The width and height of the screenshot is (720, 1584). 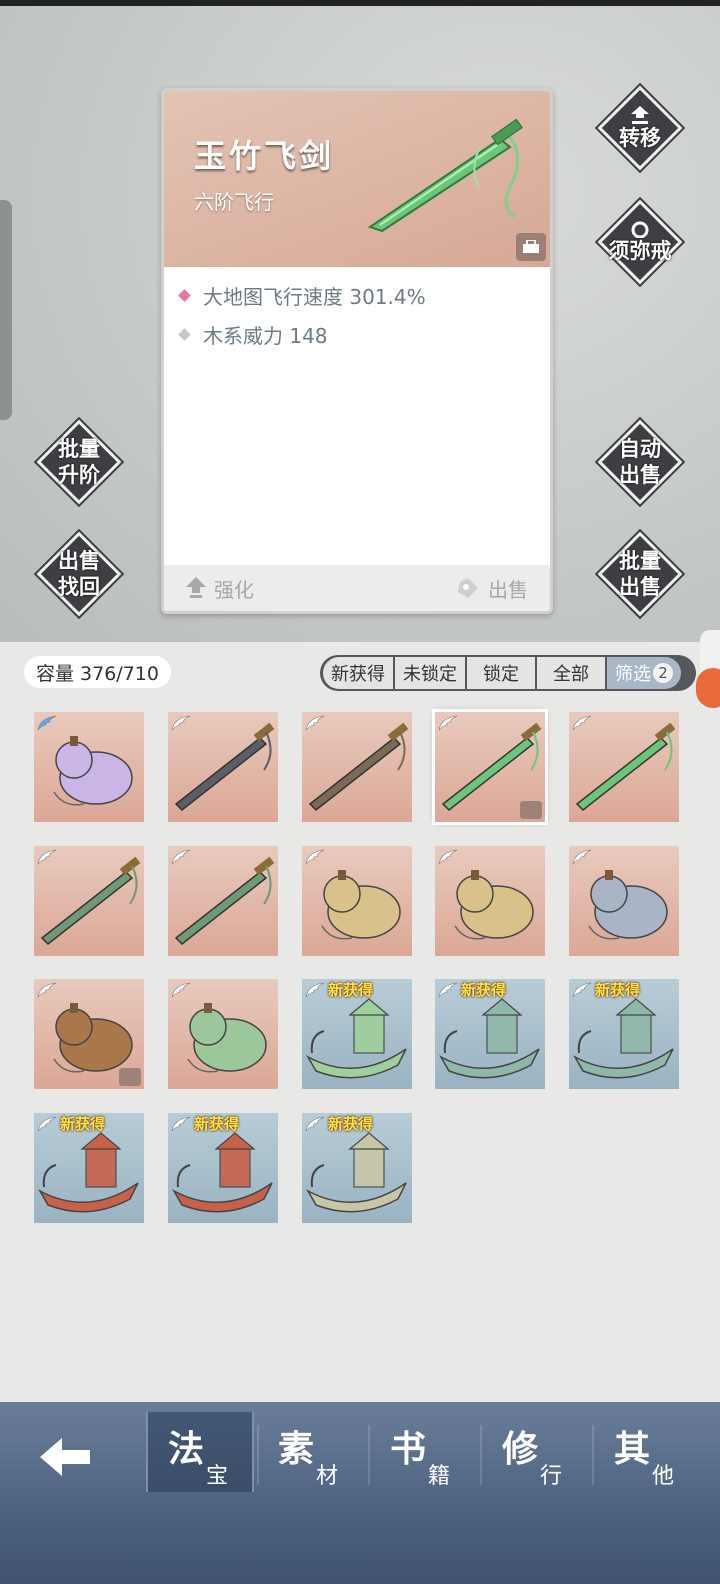 I want to click on tab-books-small: 籍, so click(x=439, y=1476).